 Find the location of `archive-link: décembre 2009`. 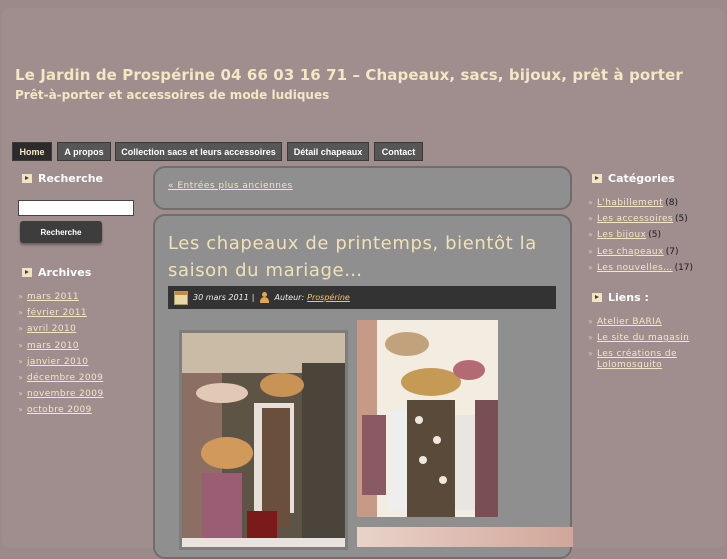

archive-link: décembre 2009 is located at coordinates (65, 378).